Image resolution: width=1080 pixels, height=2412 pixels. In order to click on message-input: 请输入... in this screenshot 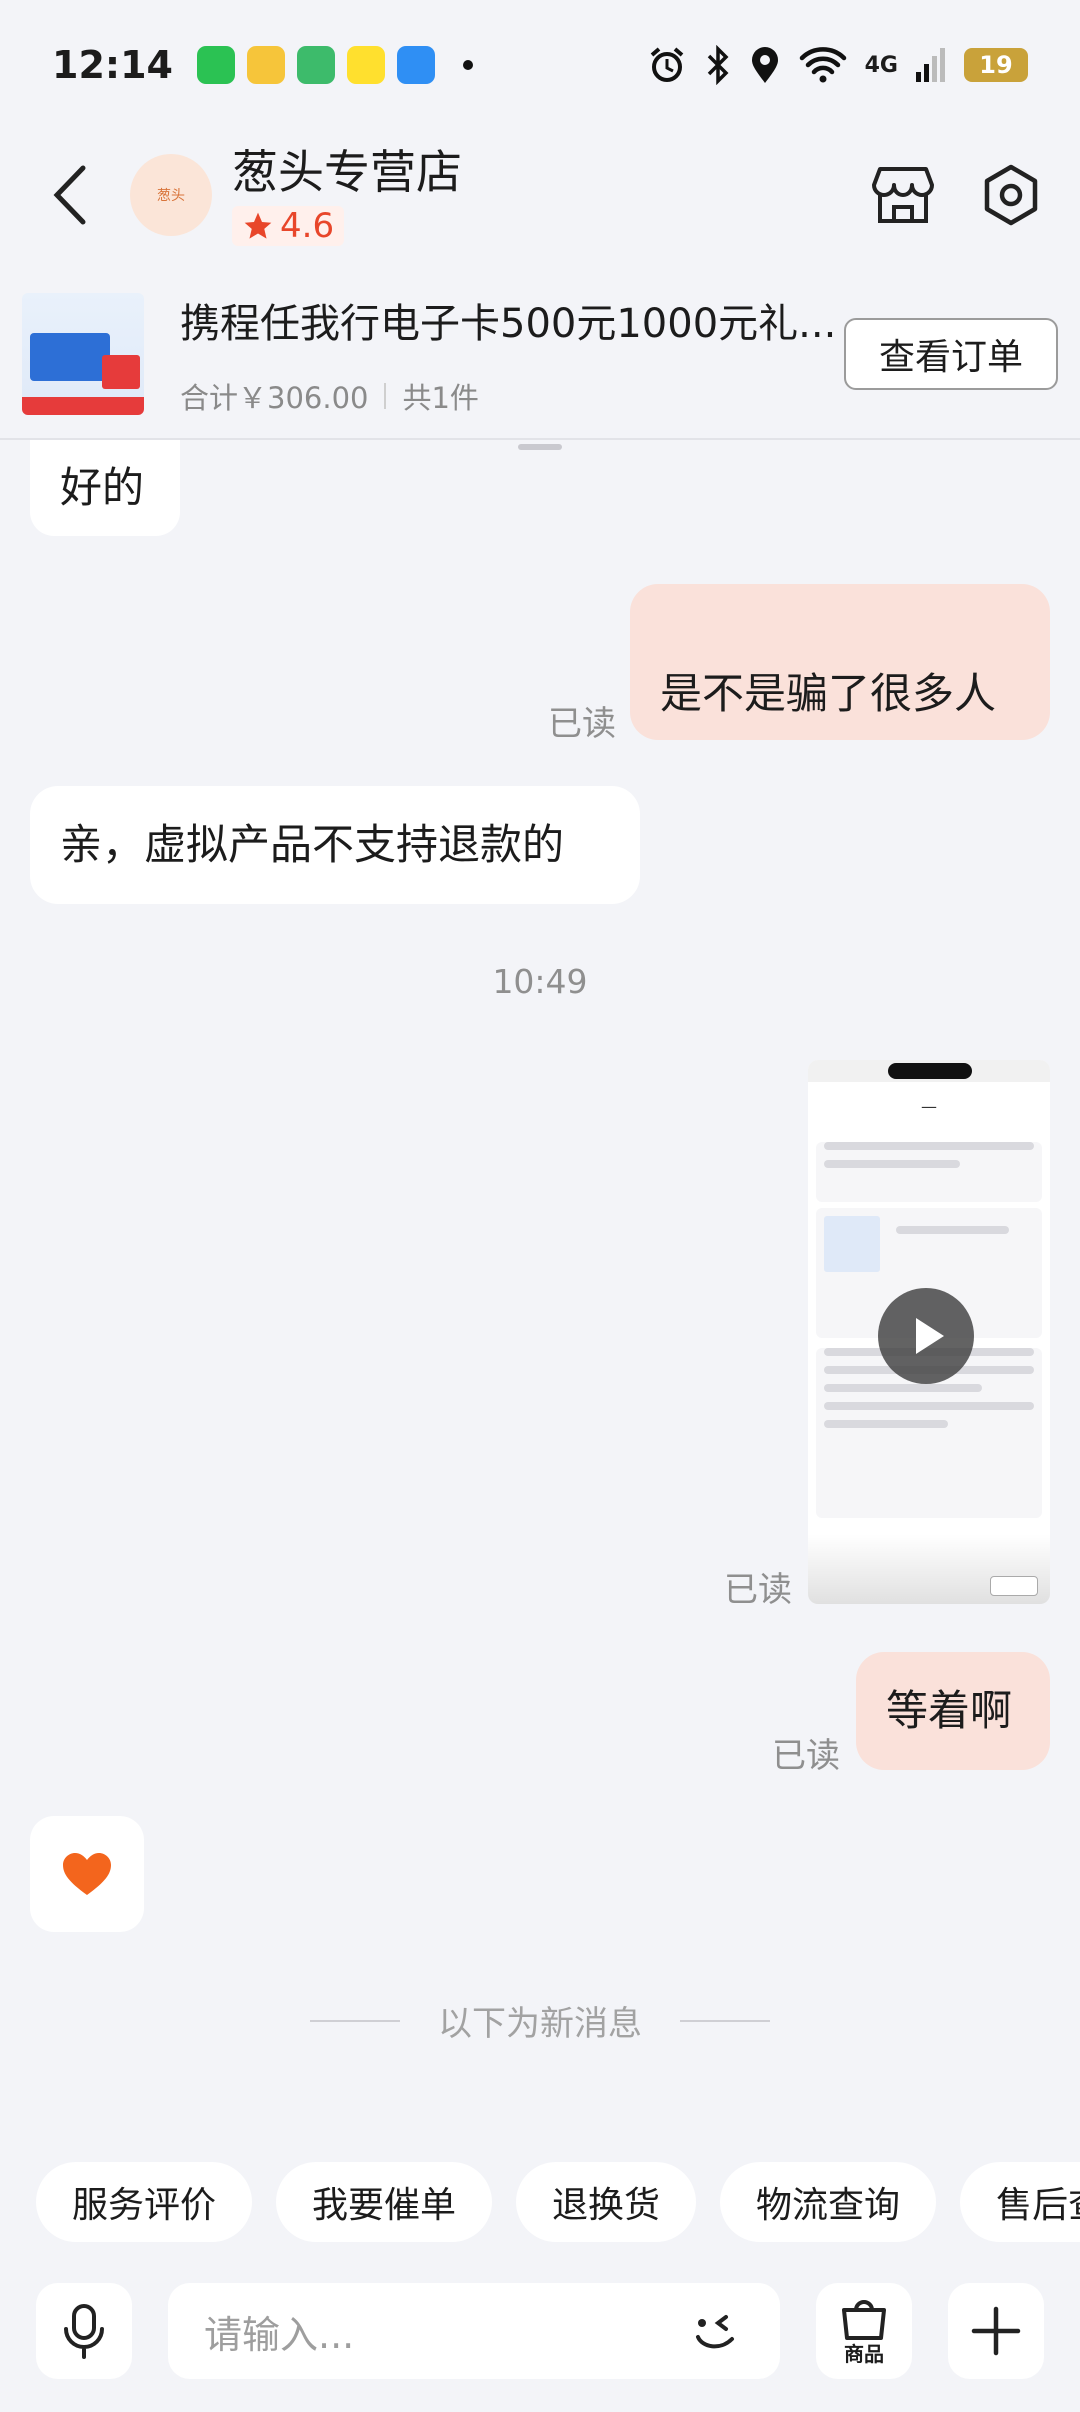, I will do `click(474, 2331)`.